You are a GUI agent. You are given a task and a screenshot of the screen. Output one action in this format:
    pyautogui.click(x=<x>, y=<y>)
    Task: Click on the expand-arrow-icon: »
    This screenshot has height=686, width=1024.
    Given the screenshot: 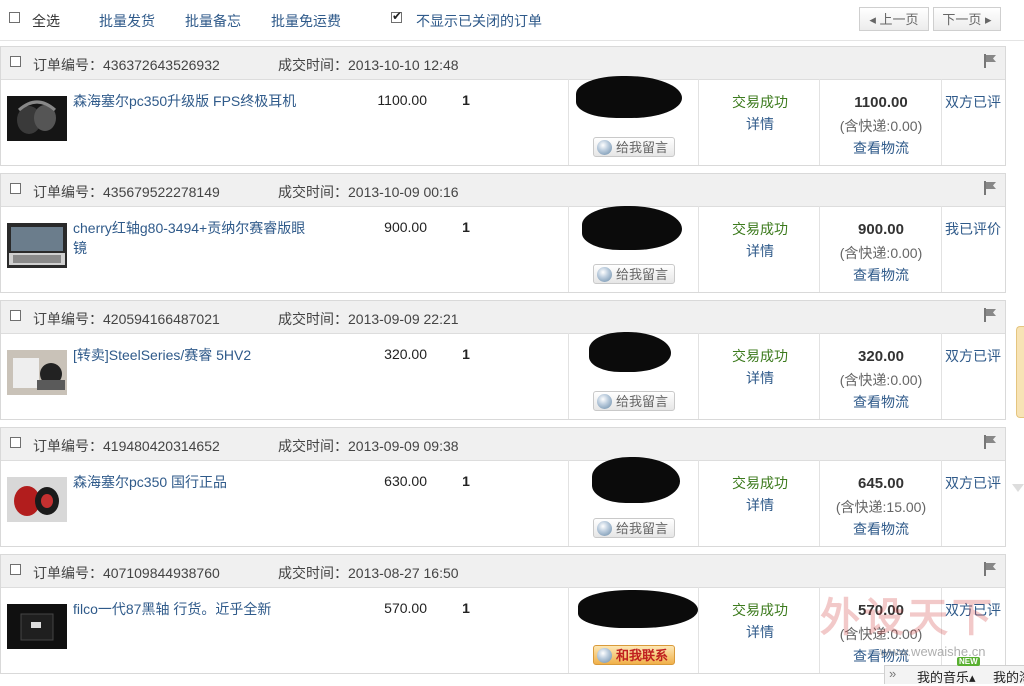 What is the action you would take?
    pyautogui.click(x=892, y=673)
    